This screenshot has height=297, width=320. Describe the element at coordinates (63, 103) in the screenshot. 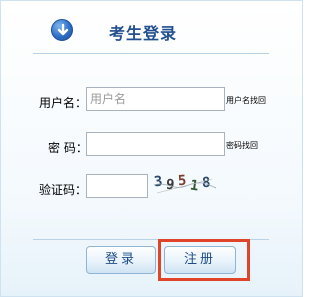

I see `username-label: 用户名：` at that location.